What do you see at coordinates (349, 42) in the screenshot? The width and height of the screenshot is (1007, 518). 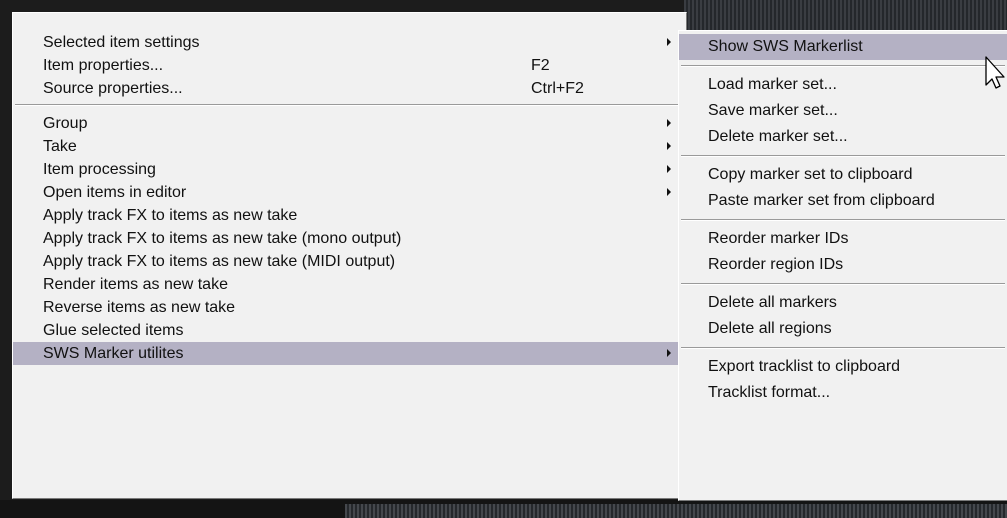 I see `menu-item-selected-item-settings: Selected item settings` at bounding box center [349, 42].